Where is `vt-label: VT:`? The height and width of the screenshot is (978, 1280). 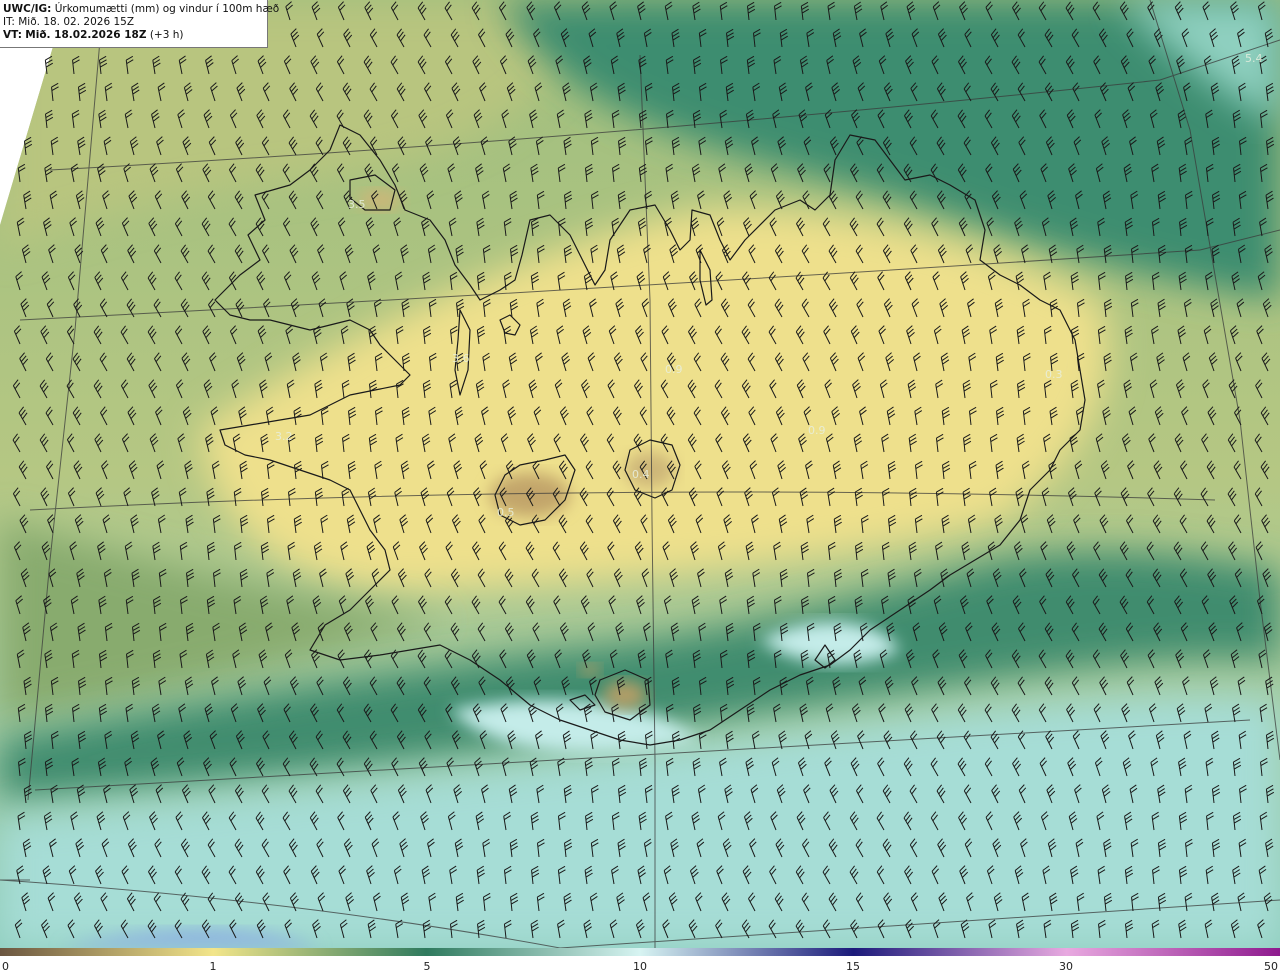 vt-label: VT: is located at coordinates (12, 35).